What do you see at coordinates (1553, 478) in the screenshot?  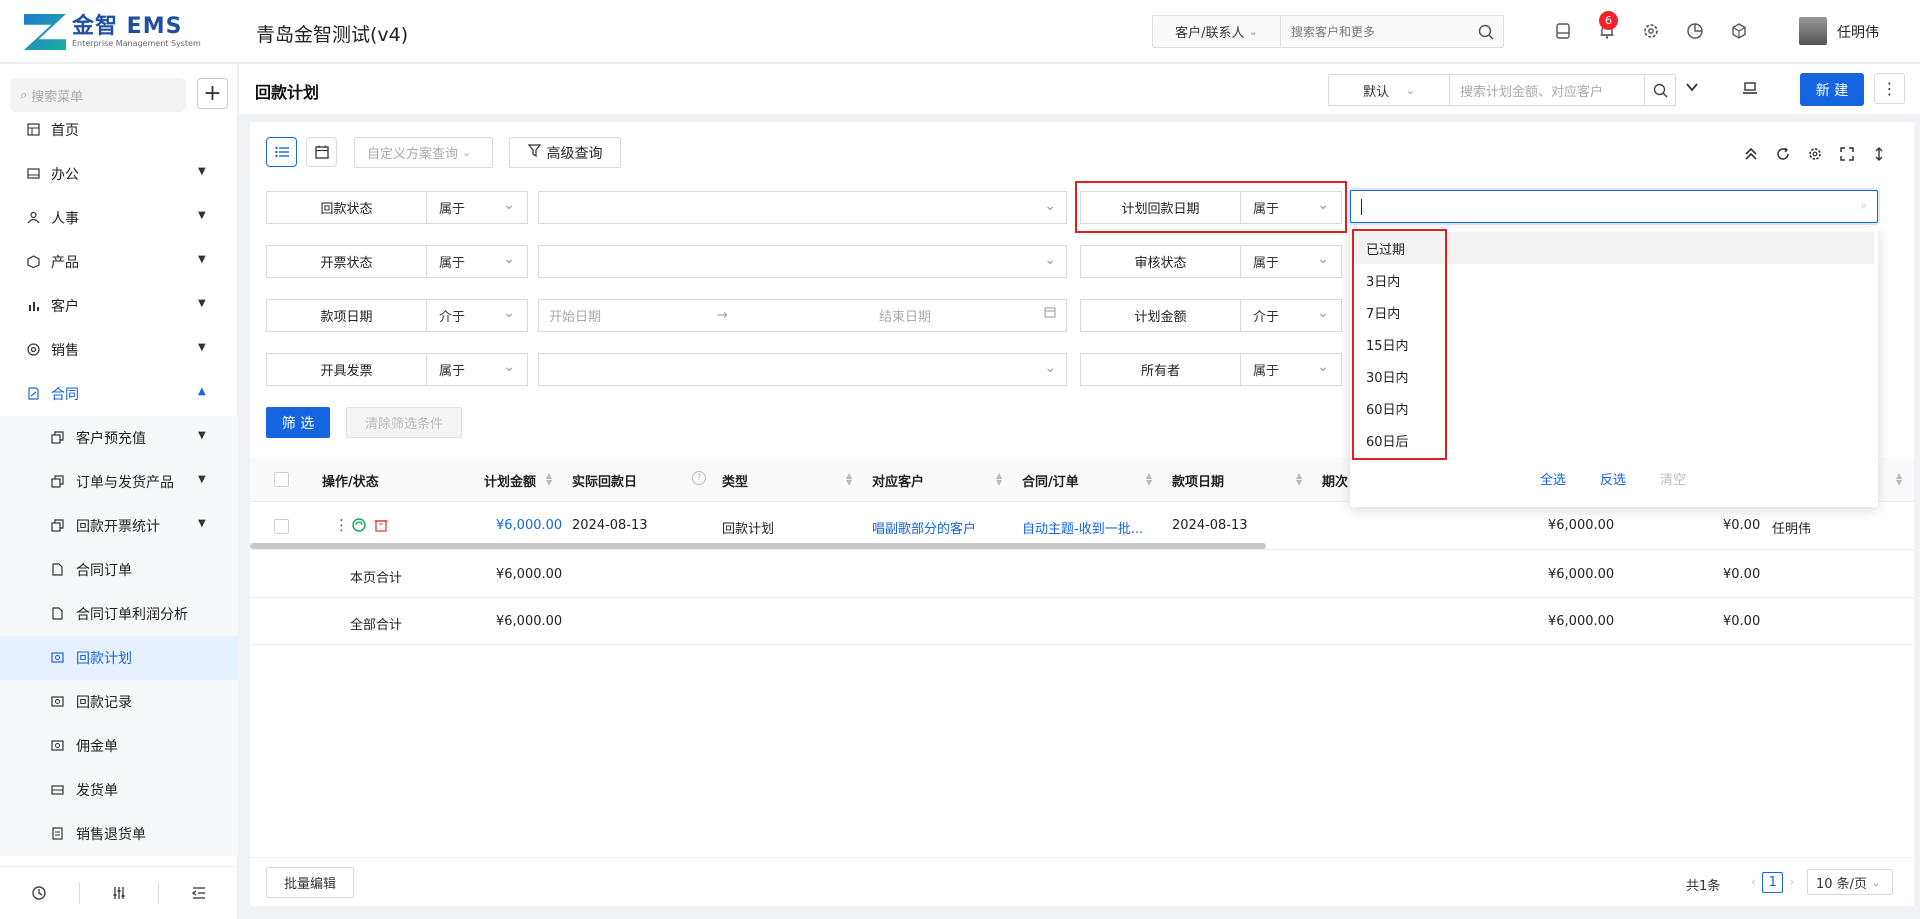 I see `select-all-link: 全选` at bounding box center [1553, 478].